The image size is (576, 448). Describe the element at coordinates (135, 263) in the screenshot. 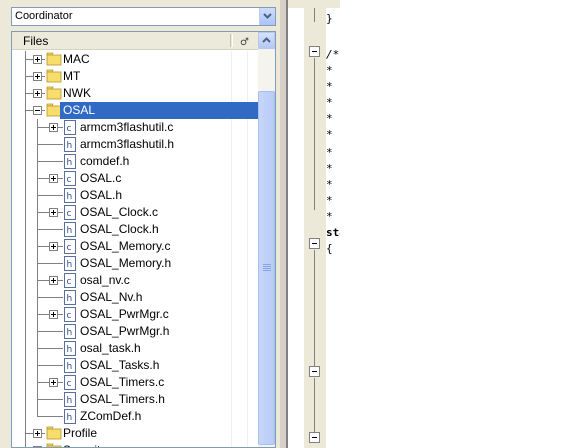

I see `tree-file-item: h OSAL_Memory.h` at that location.